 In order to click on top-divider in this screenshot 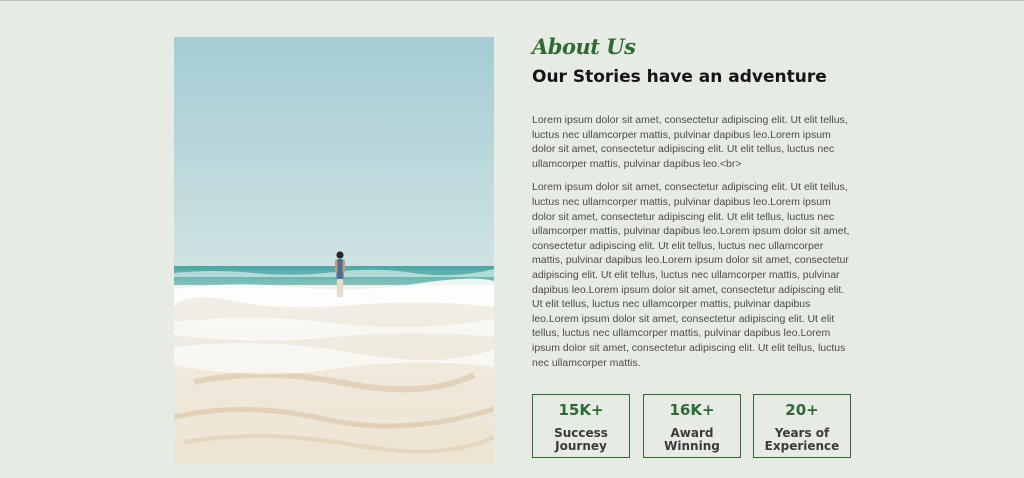, I will do `click(512, 0)`.